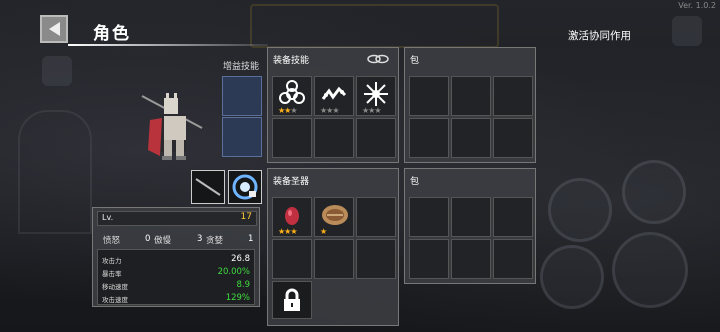  Describe the element at coordinates (246, 217) in the screenshot. I see `level-value: 17` at that location.